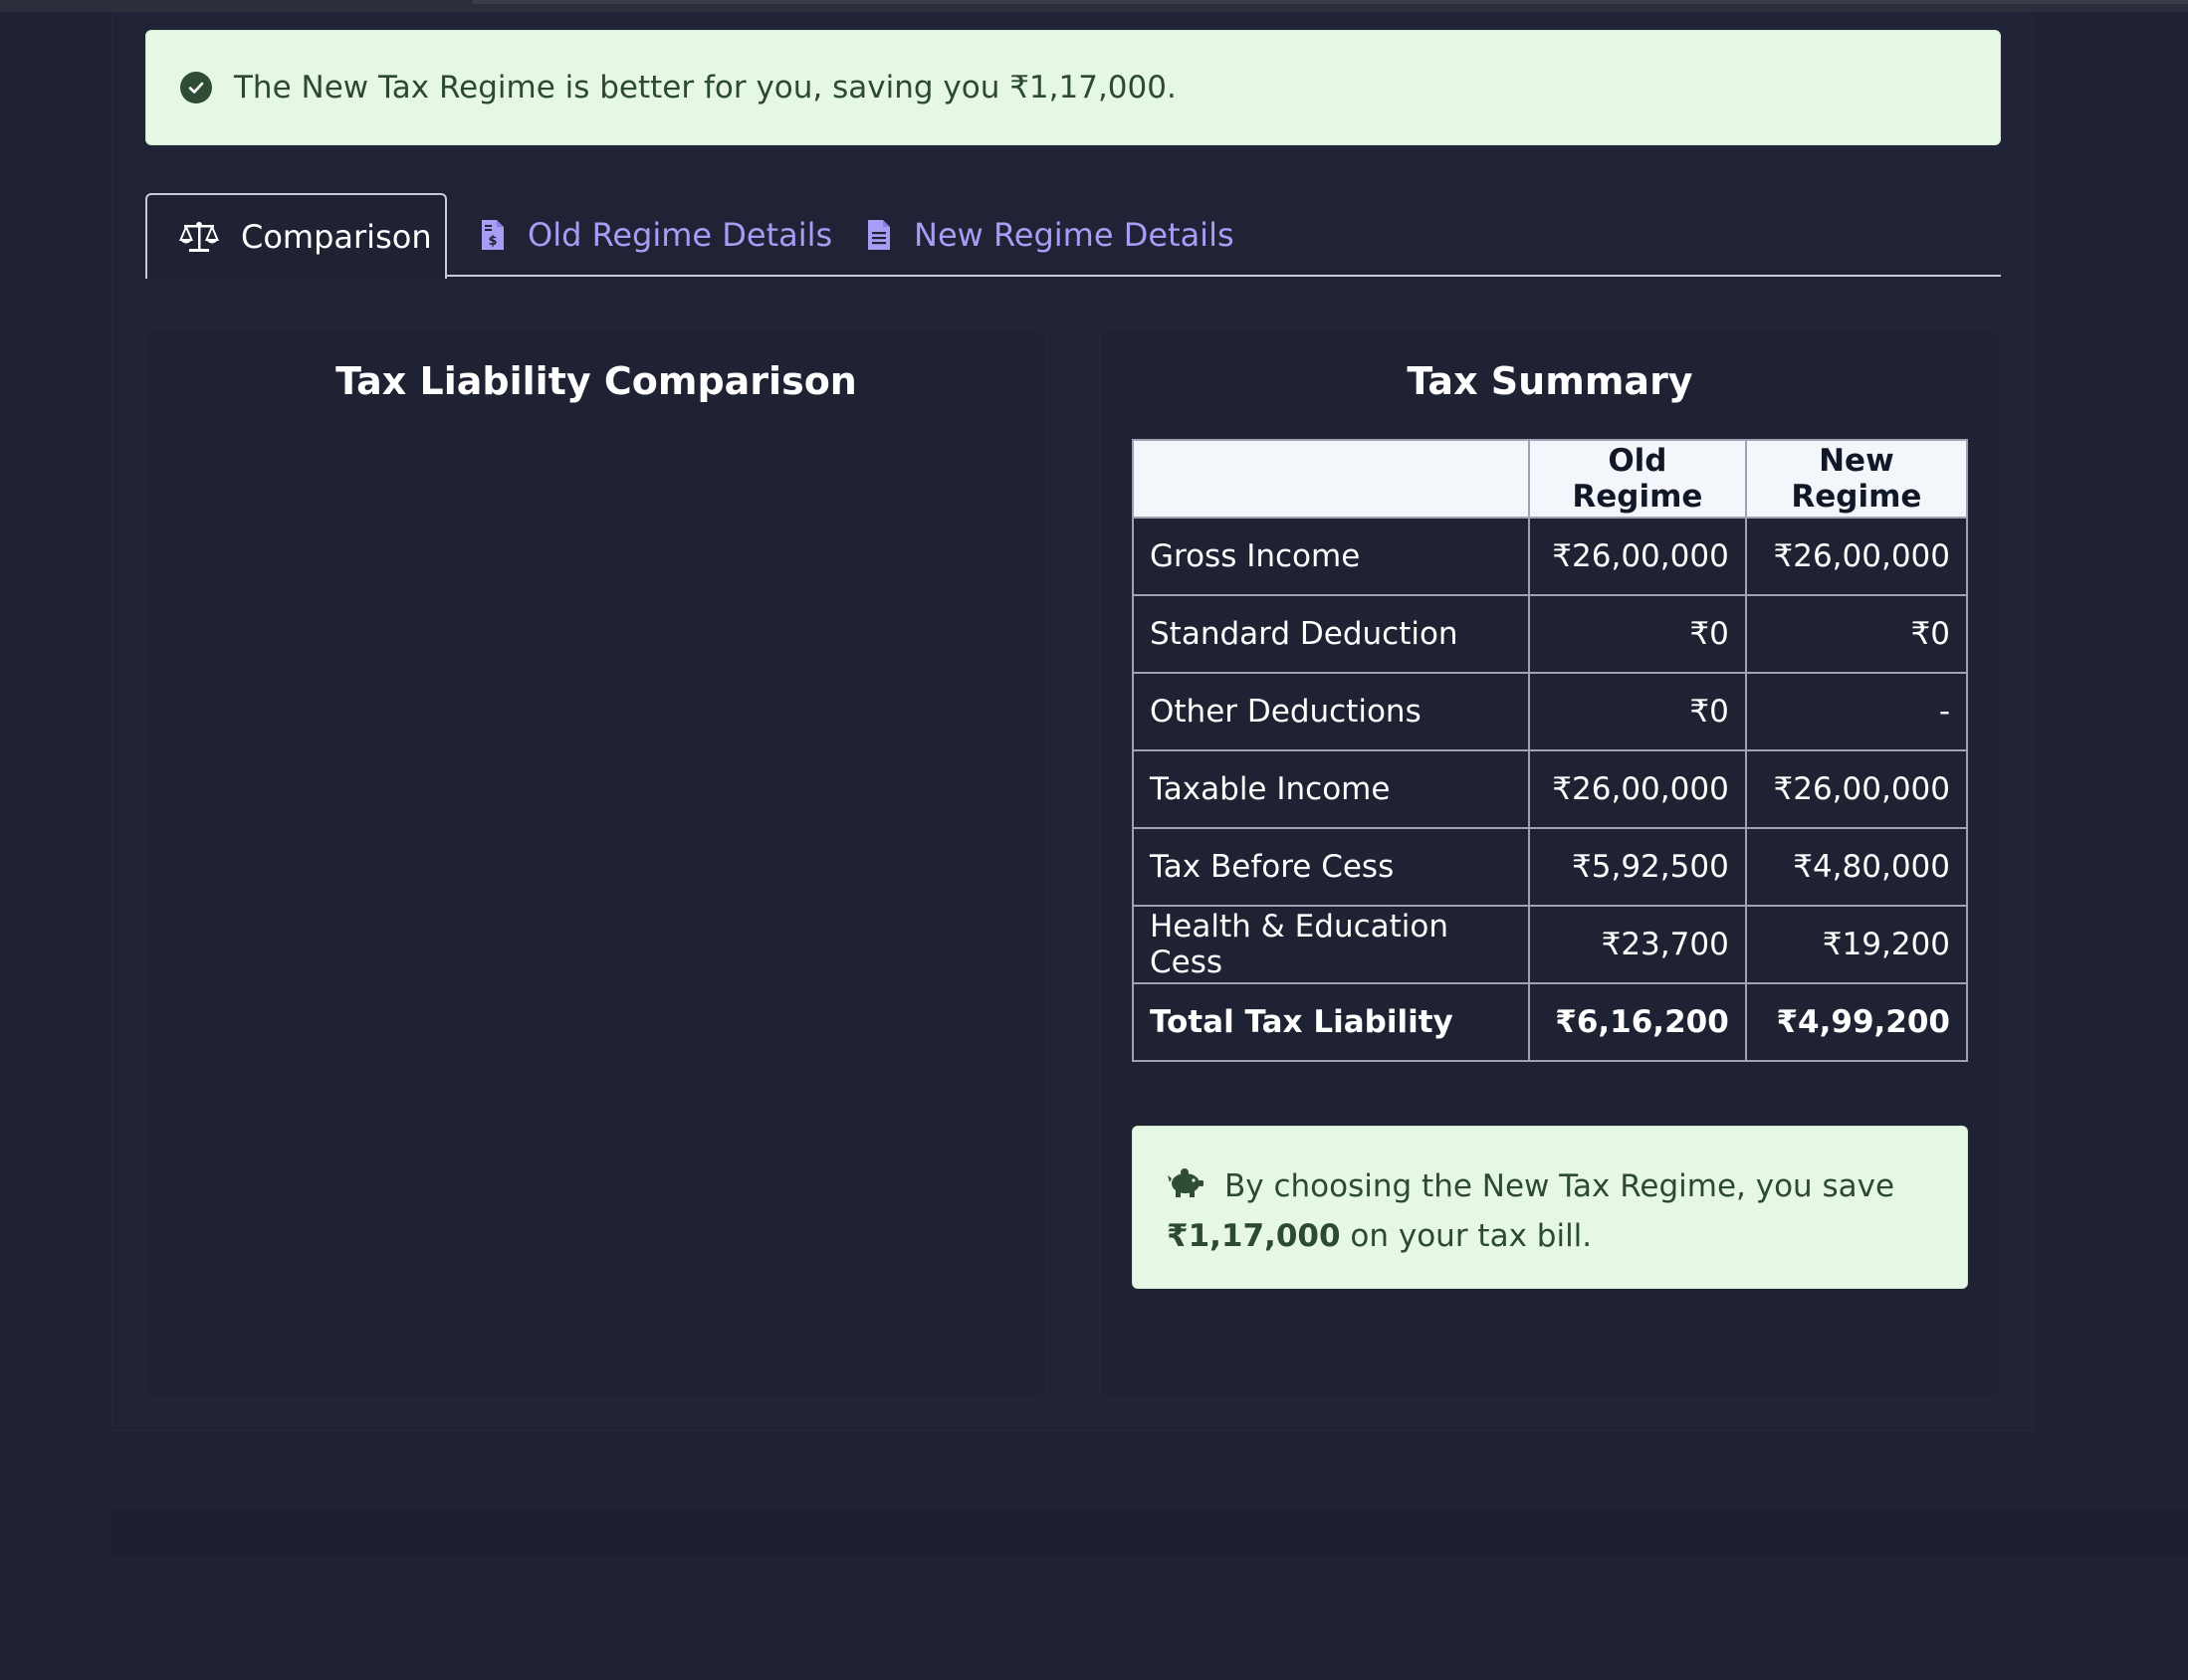  I want to click on tab-old-regime-label: Old Regime Details, so click(680, 235).